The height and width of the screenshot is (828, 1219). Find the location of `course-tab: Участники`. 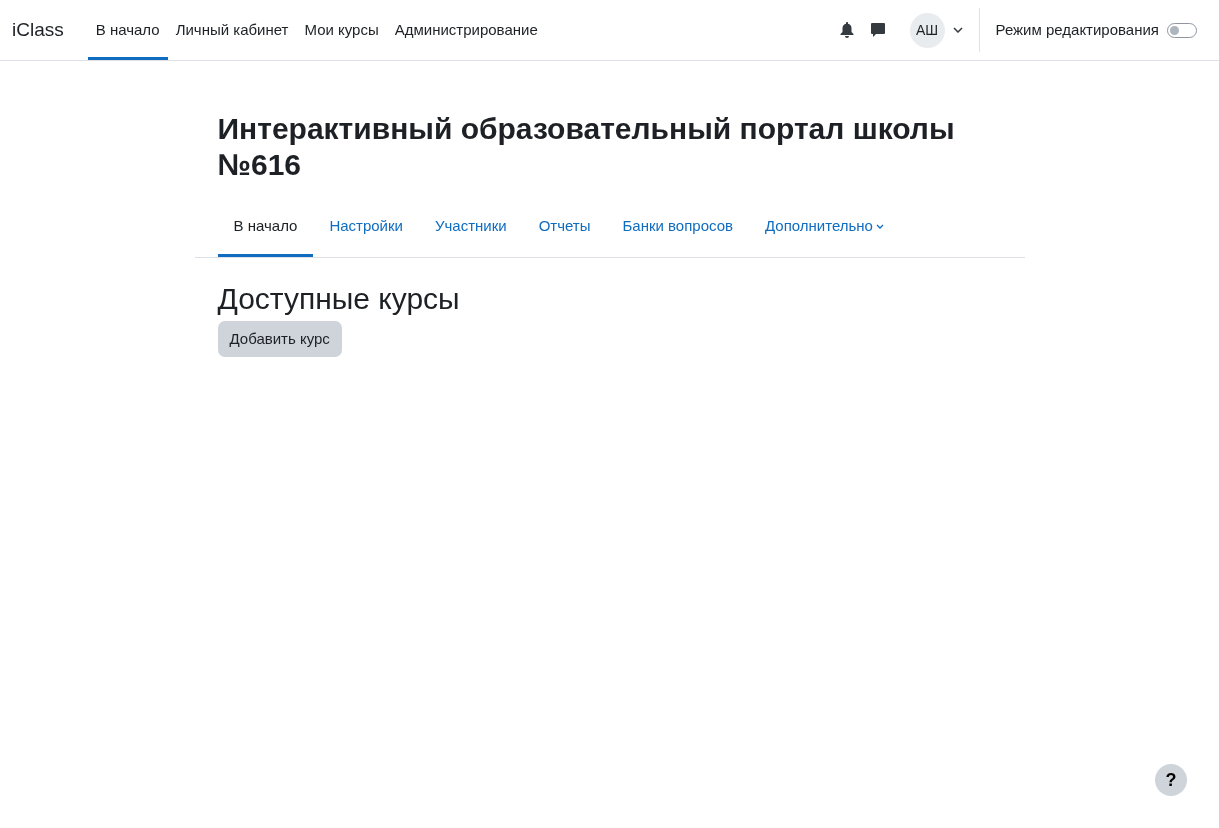

course-tab: Участники is located at coordinates (470, 230).